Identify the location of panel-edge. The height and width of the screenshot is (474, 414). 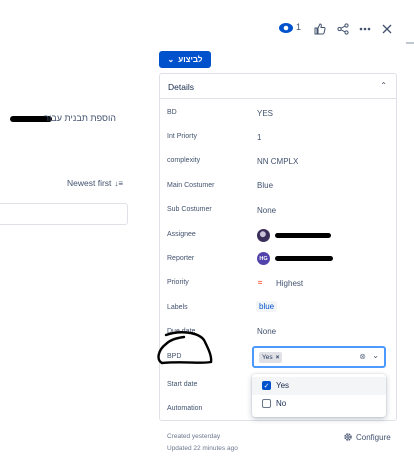
(410, 43).